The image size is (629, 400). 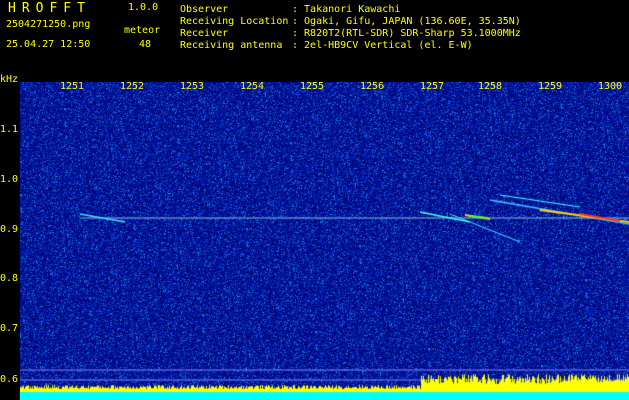 What do you see at coordinates (9, 79) in the screenshot?
I see `y-axis-unit: kHz` at bounding box center [9, 79].